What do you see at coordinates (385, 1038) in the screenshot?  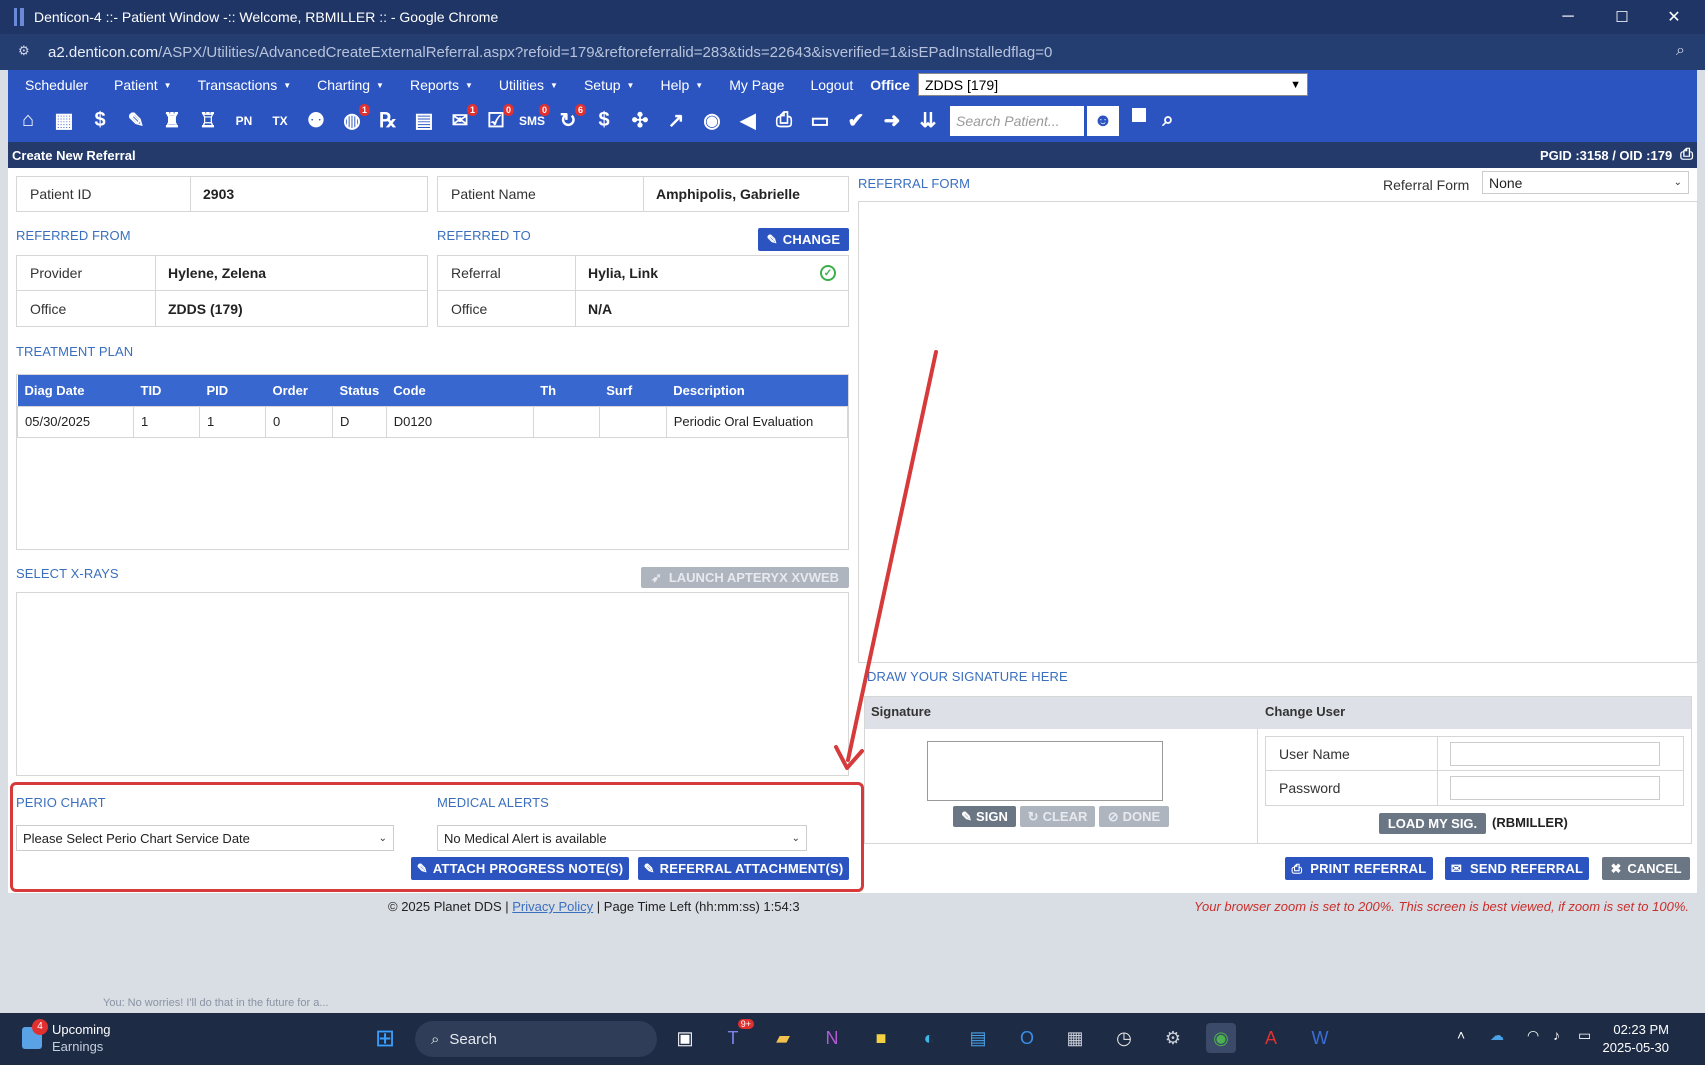 I see `start-button: ⊞` at bounding box center [385, 1038].